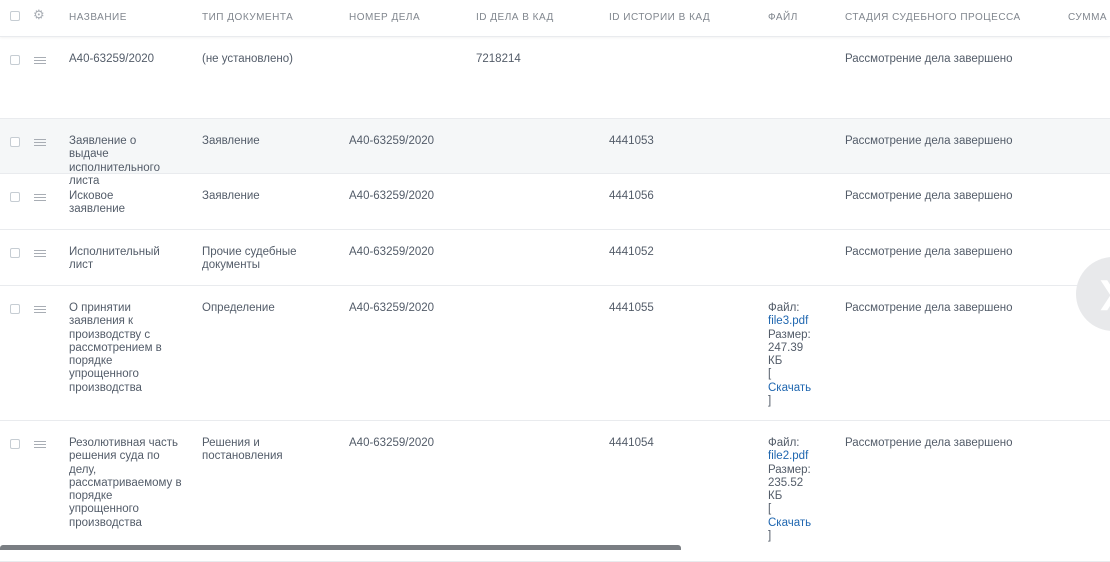 This screenshot has width=1110, height=562. Describe the element at coordinates (631, 196) in the screenshot. I see `cell-history-id: 4441056` at that location.